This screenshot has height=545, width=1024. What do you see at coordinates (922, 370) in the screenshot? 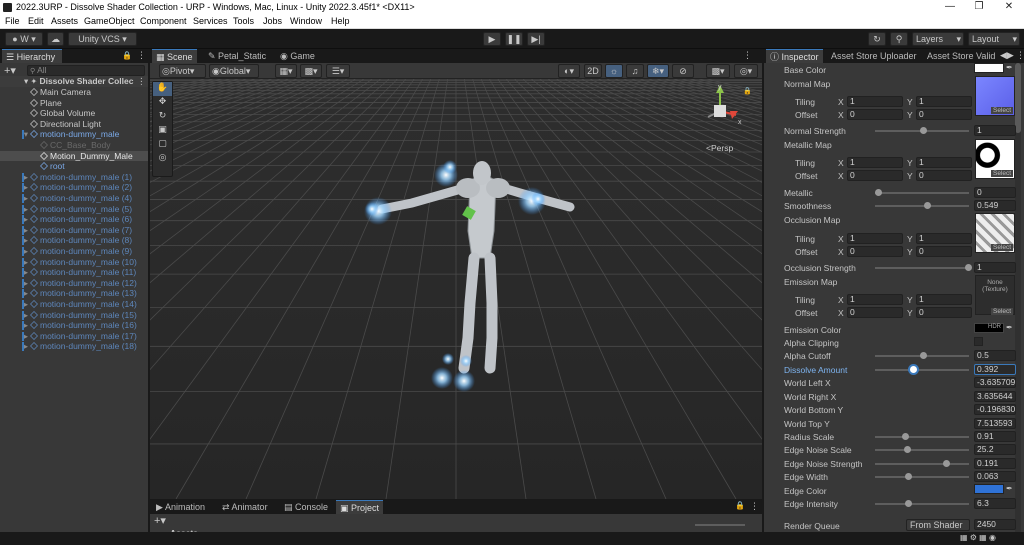
I see `dissolve-amount-slider-track` at bounding box center [922, 370].